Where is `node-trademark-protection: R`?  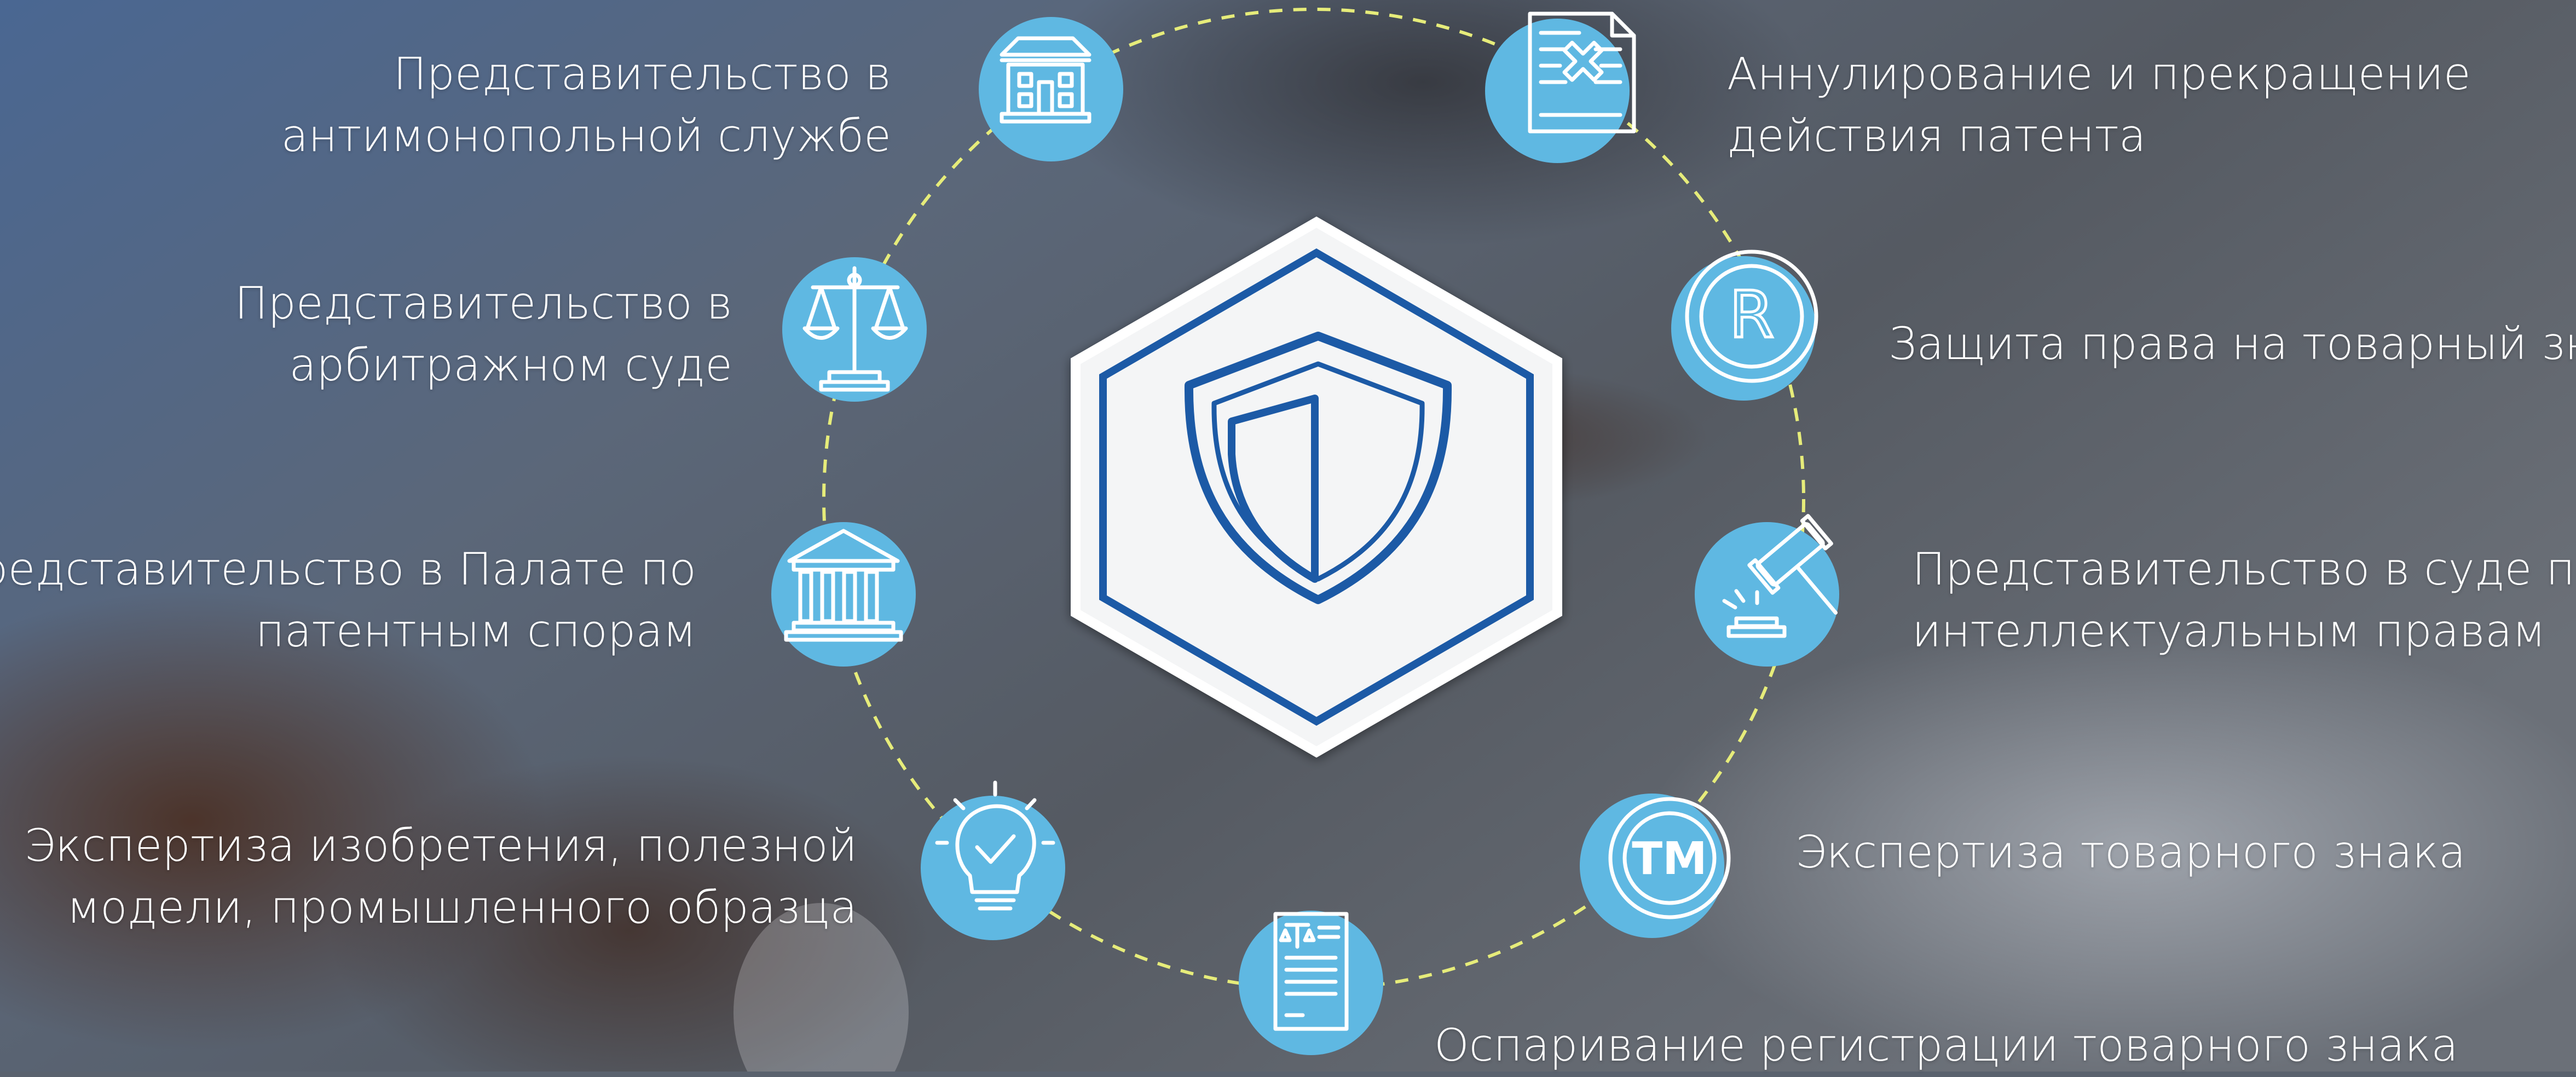 node-trademark-protection: R is located at coordinates (1745, 325).